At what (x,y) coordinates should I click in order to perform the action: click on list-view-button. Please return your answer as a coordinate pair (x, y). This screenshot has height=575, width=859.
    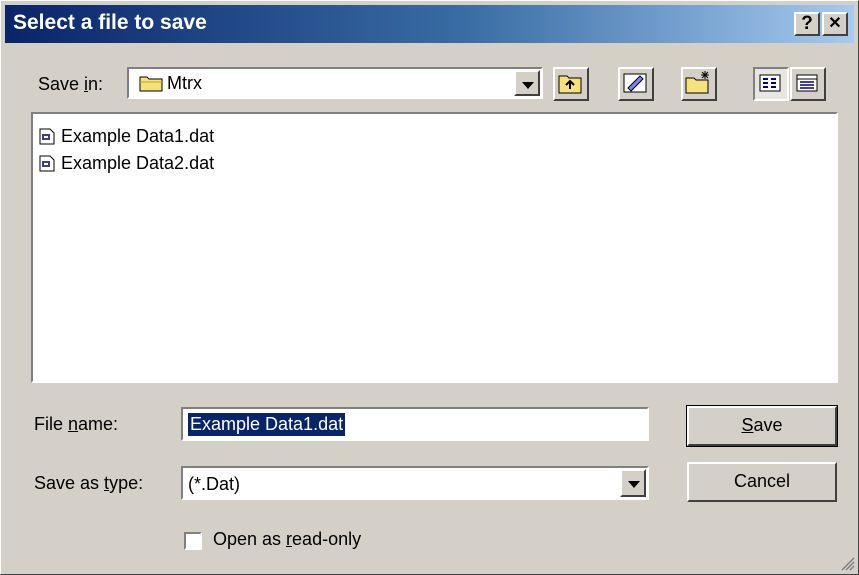
    Looking at the image, I should click on (771, 84).